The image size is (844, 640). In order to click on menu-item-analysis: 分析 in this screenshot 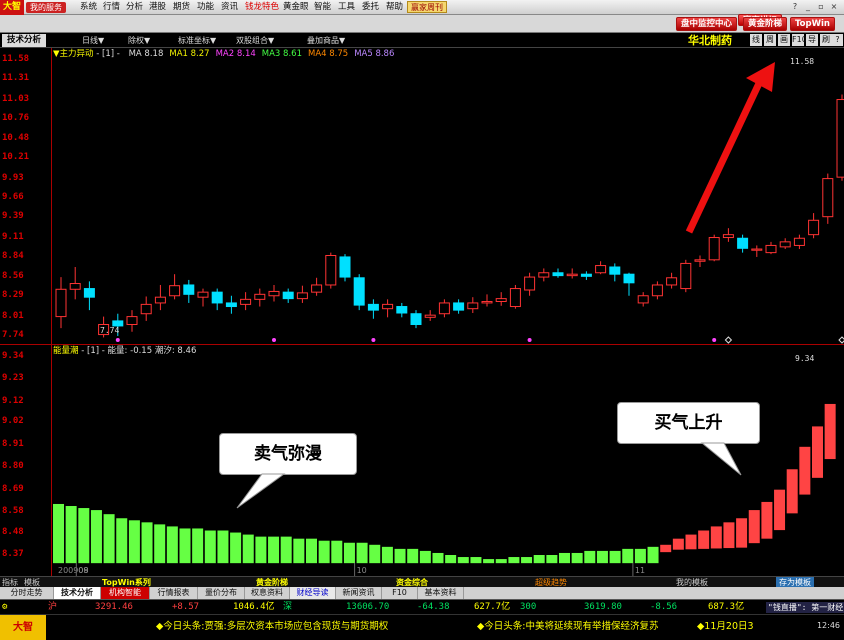, I will do `click(134, 7)`.